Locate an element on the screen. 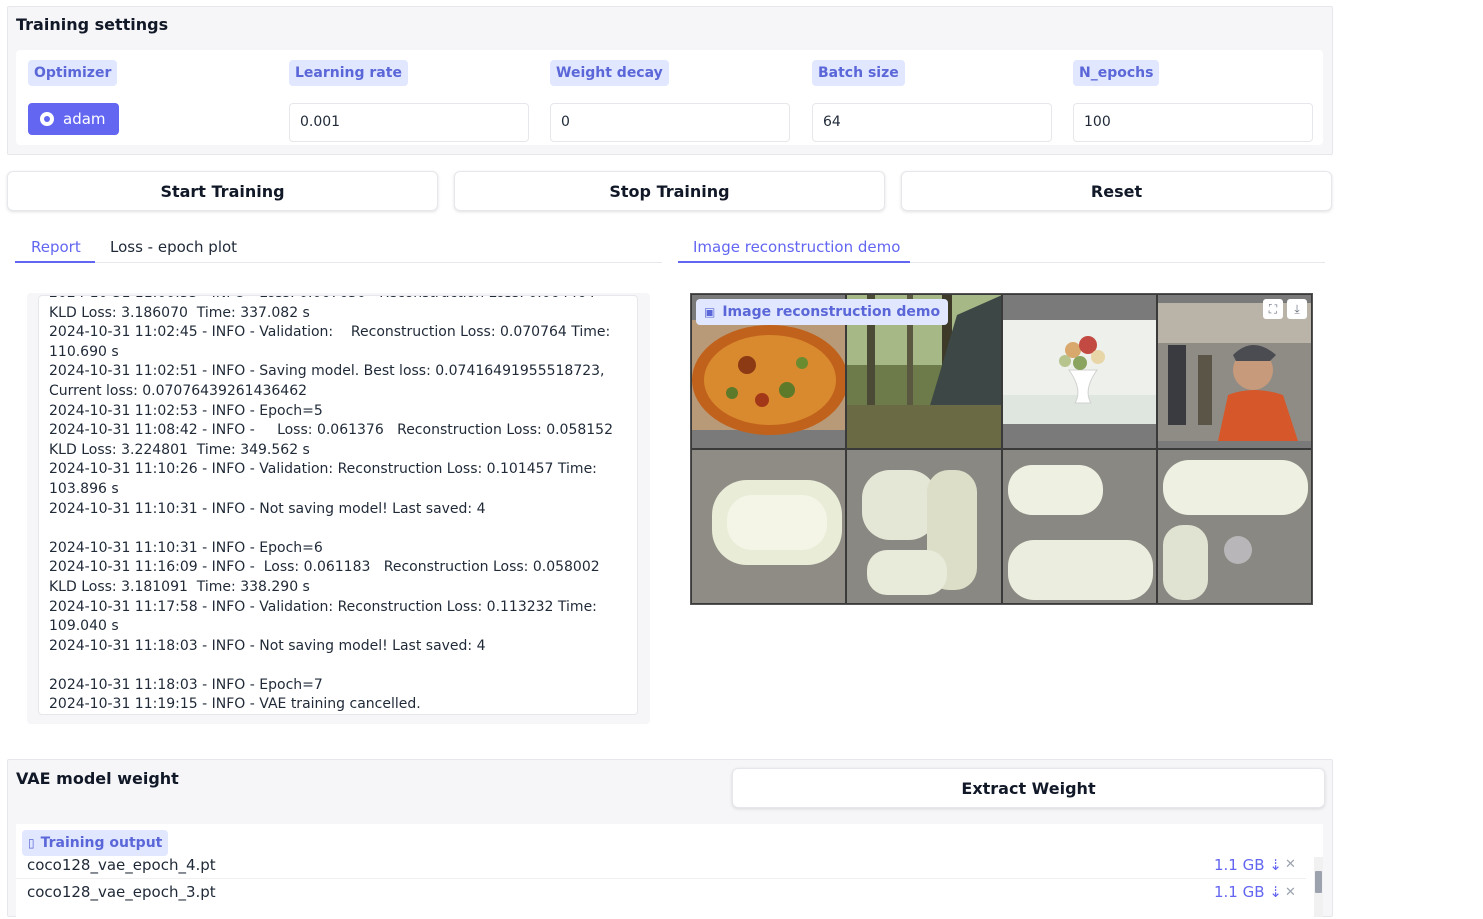 The image size is (1483, 919). n-epochs-input: 100 is located at coordinates (1193, 122).